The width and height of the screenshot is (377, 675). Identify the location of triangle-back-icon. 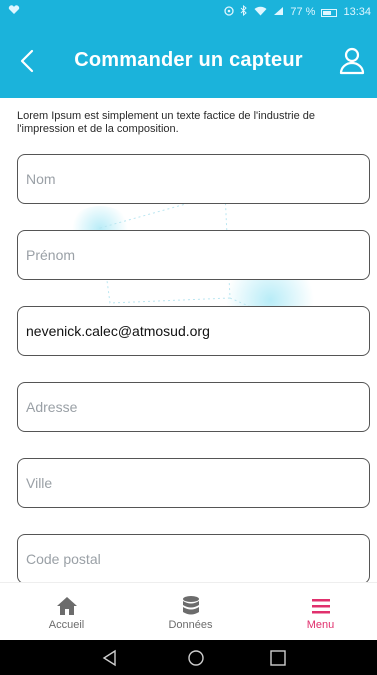
(109, 658).